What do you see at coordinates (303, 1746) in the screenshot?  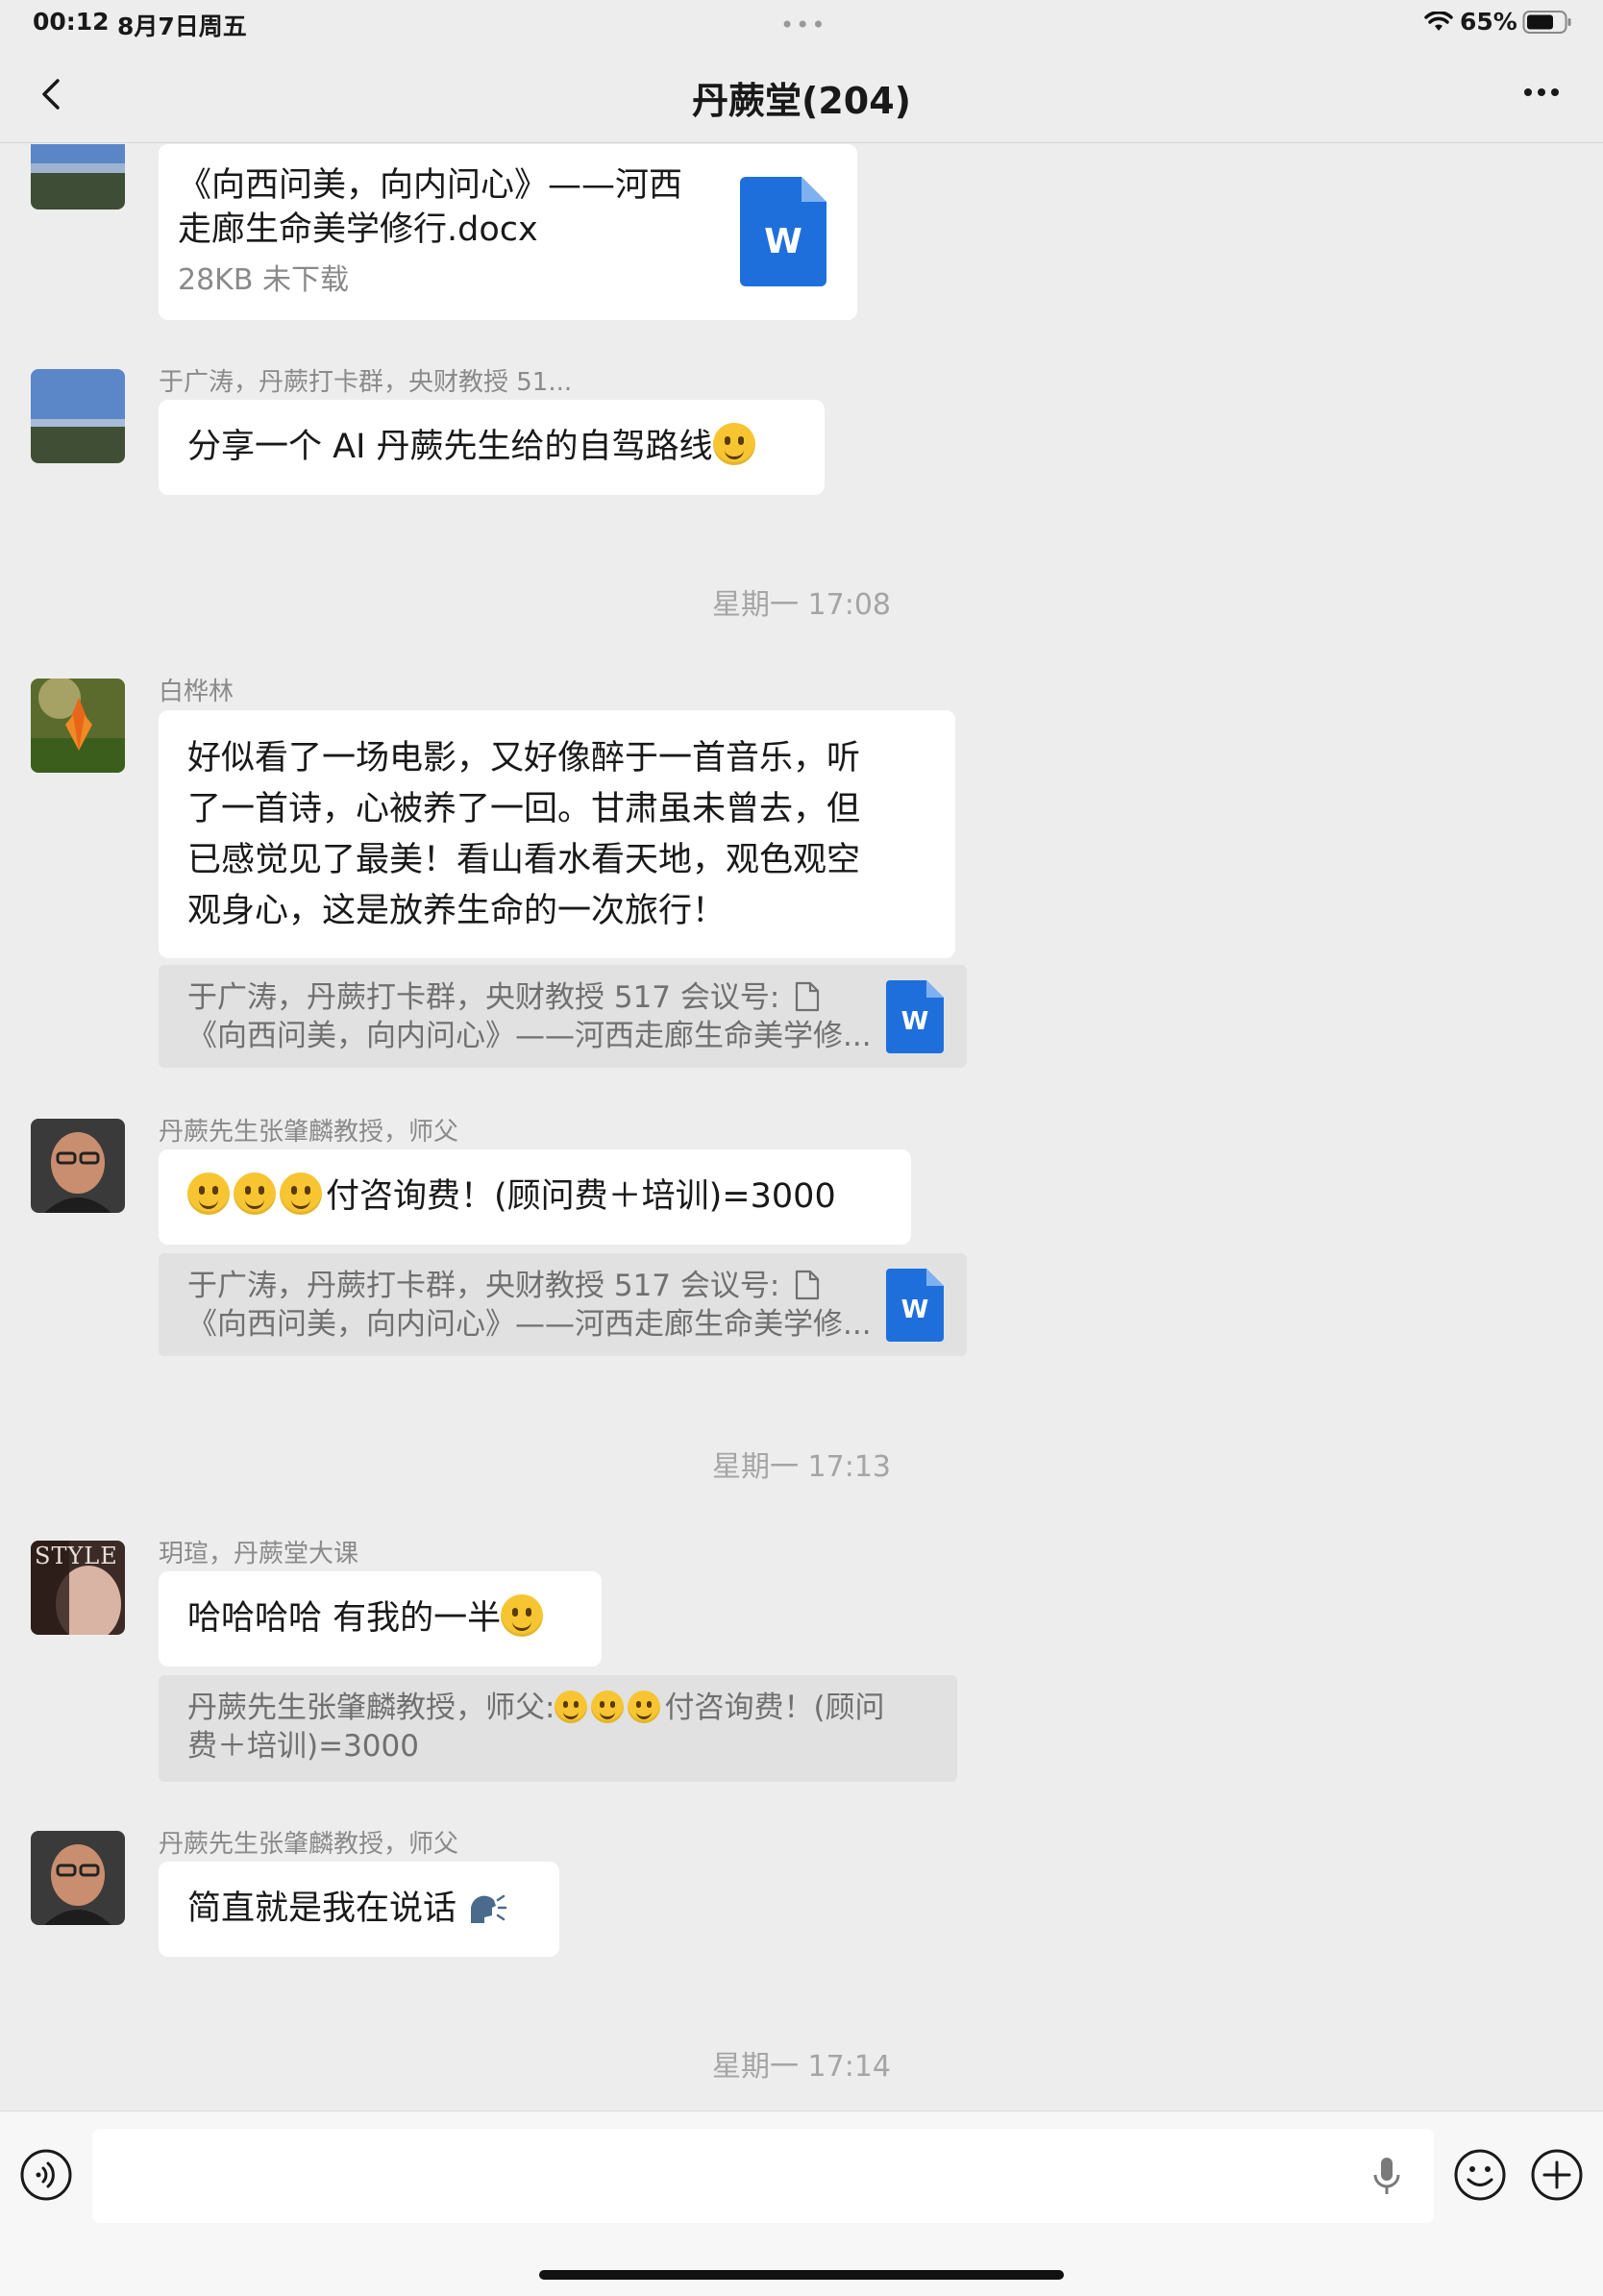 I see `quote-text: 费＋培训)=3000` at bounding box center [303, 1746].